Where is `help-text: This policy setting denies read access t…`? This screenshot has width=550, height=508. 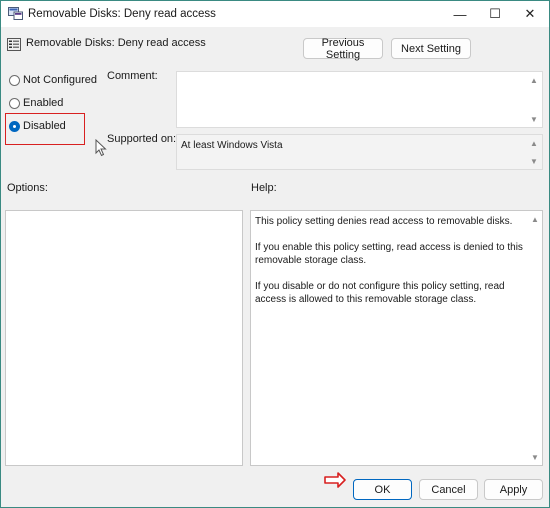
help-text: This policy setting denies read access t… is located at coordinates (391, 267).